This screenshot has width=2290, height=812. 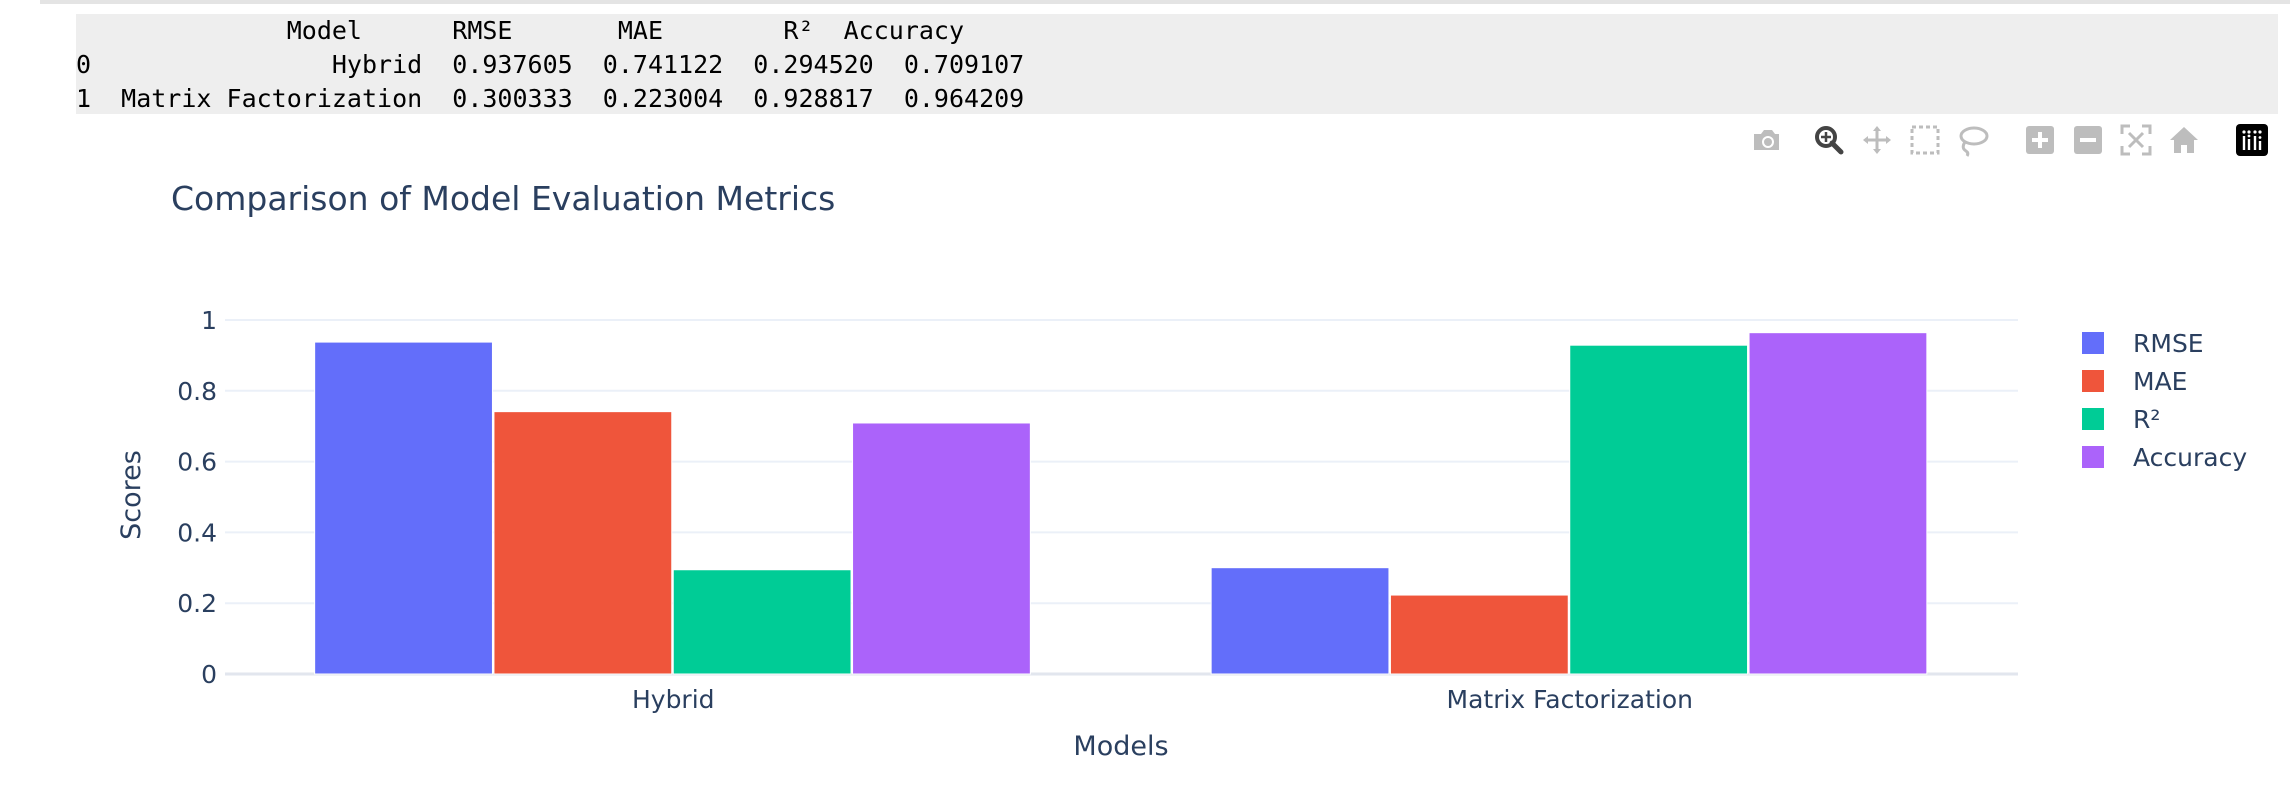 What do you see at coordinates (2146, 419) in the screenshot?
I see `legend-label: R²` at bounding box center [2146, 419].